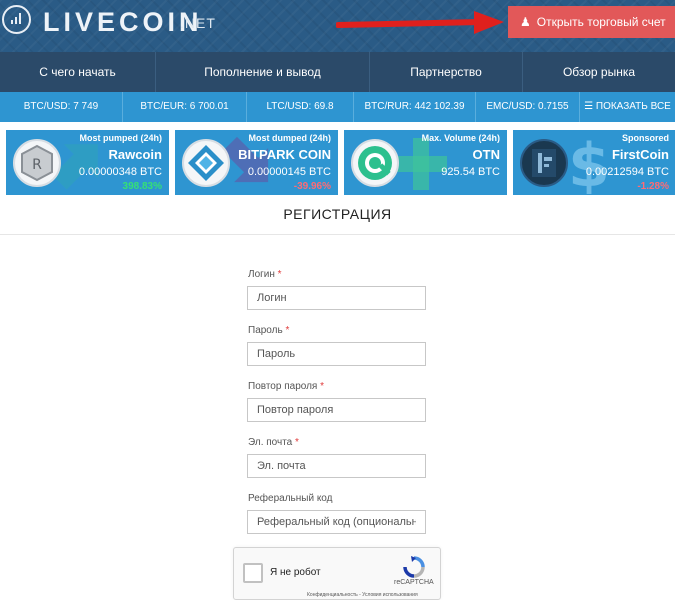  Describe the element at coordinates (184, 107) in the screenshot. I see `ticker-item-btc-eur: BTC/EUR: 6 700.01` at that location.